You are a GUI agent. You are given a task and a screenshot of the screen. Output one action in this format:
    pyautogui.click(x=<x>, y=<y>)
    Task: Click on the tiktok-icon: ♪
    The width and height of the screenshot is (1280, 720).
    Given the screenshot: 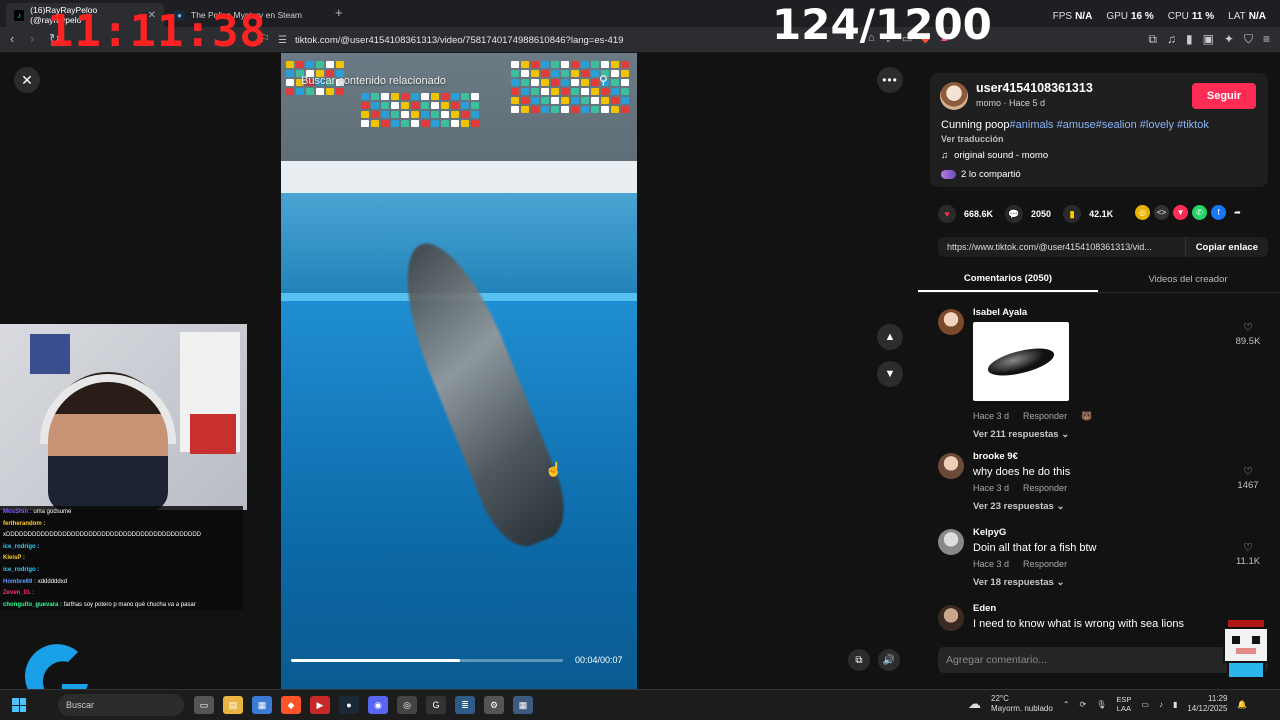 What is the action you would take?
    pyautogui.click(x=19, y=15)
    